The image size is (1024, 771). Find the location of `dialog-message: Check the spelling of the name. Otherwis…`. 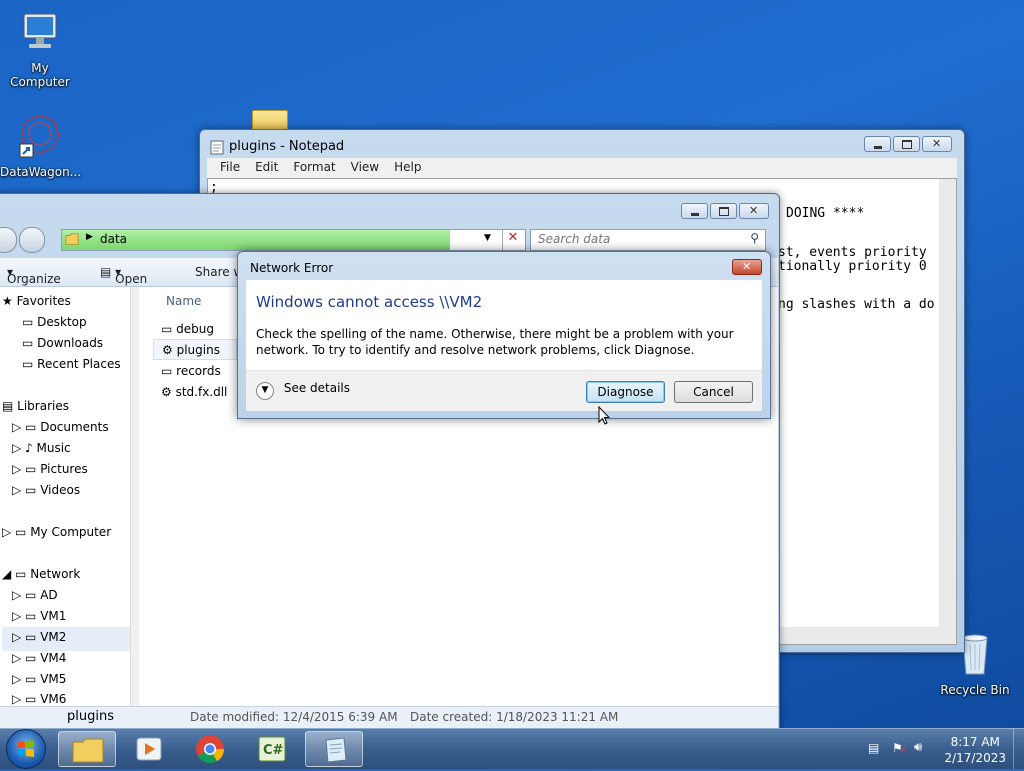

dialog-message: Check the spelling of the name. Otherwis… is located at coordinates (495, 342).